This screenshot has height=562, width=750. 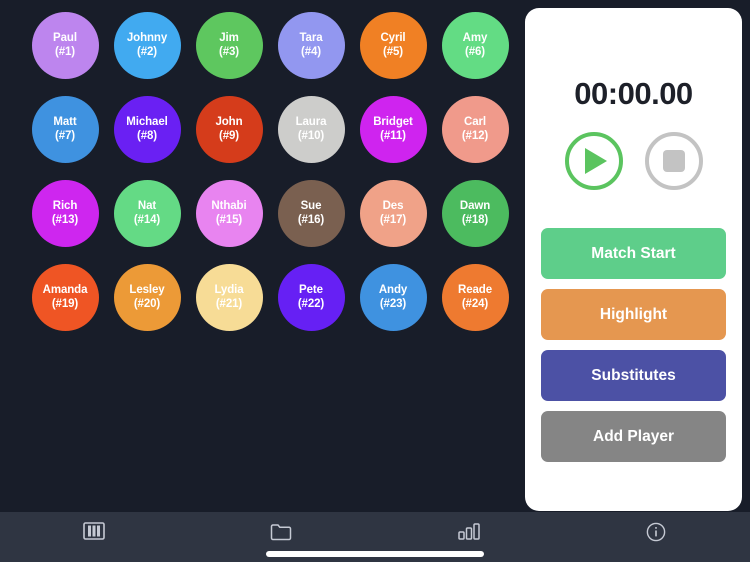 What do you see at coordinates (475, 121) in the screenshot?
I see `player-name: Carl` at bounding box center [475, 121].